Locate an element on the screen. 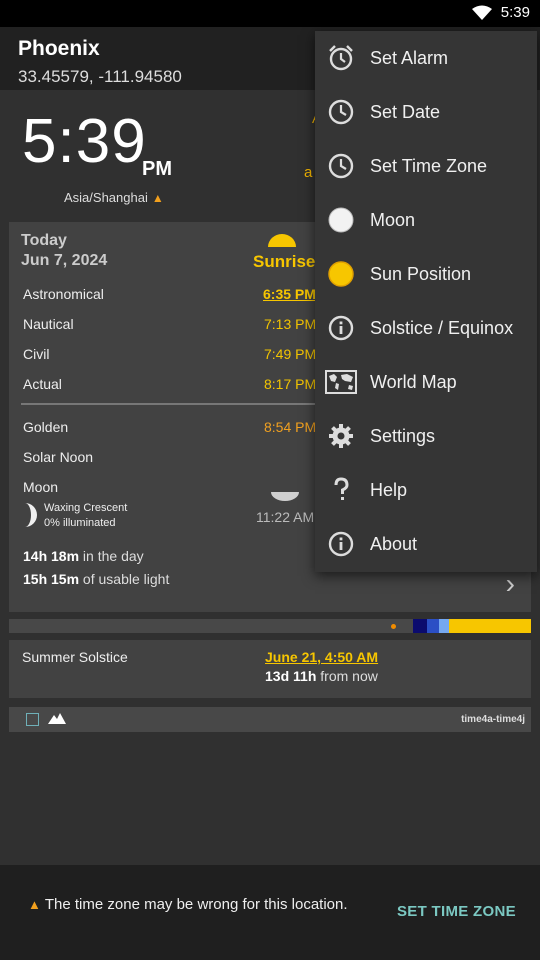 This screenshot has width=540, height=960. actual-label: Actual is located at coordinates (42, 384).